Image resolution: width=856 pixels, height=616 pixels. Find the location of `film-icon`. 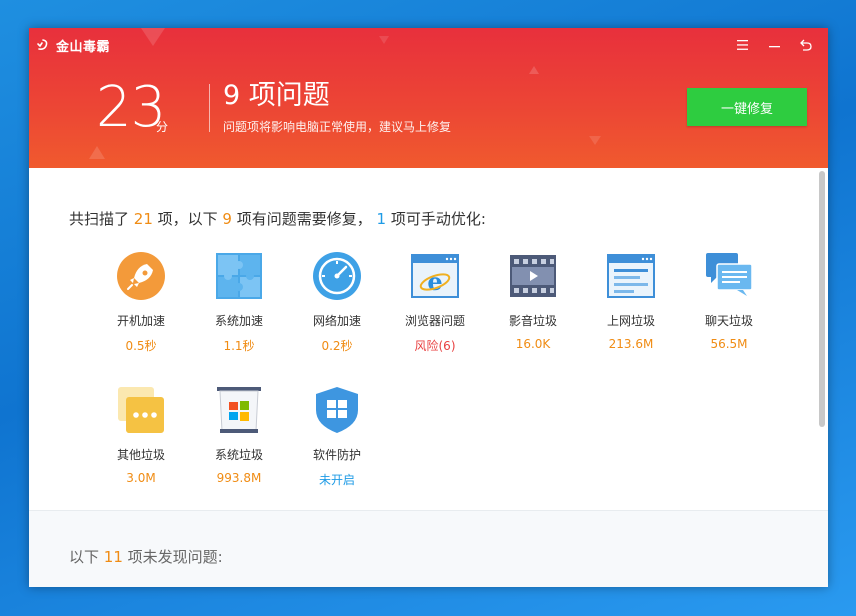

film-icon is located at coordinates (533, 276).